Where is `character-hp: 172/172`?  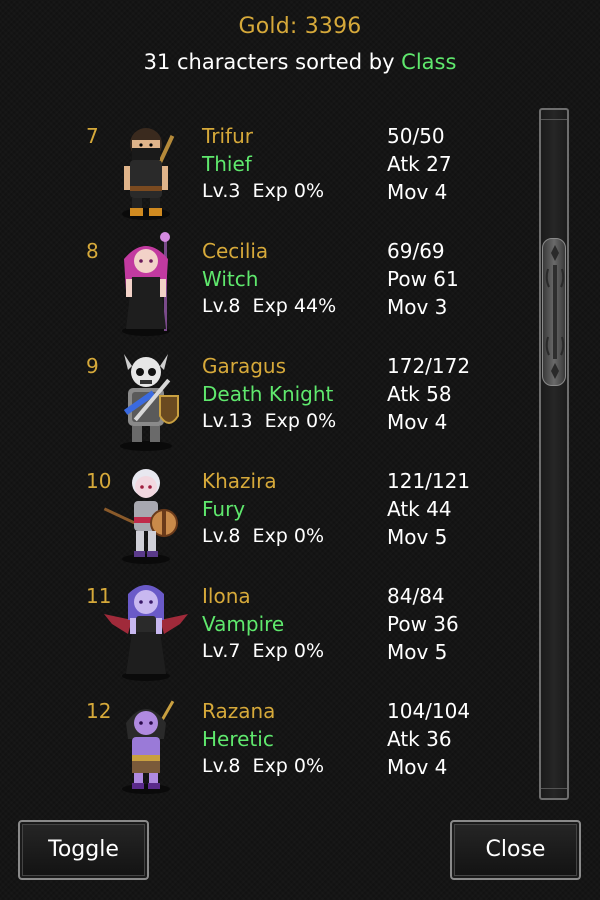
character-hp: 172/172 is located at coordinates (429, 366).